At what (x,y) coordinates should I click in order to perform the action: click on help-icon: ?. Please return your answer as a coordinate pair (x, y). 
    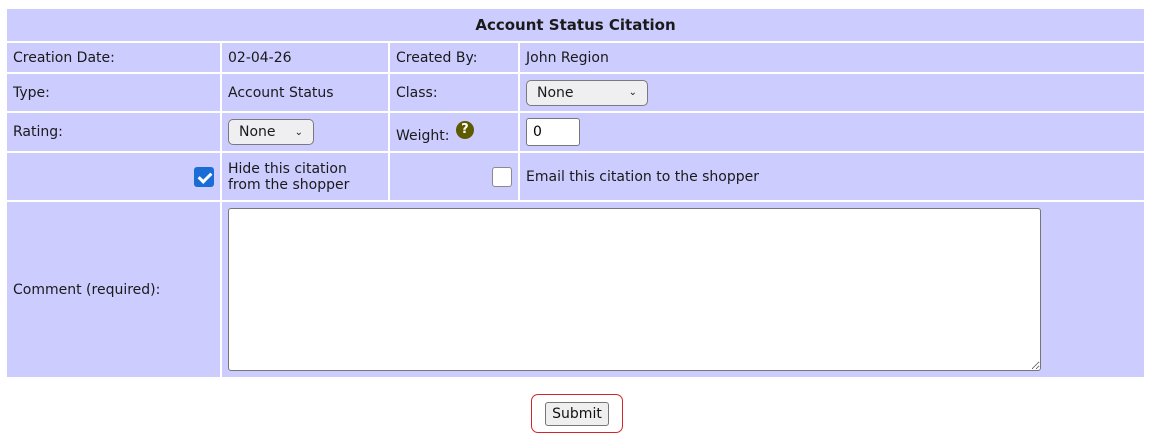
    Looking at the image, I should click on (464, 129).